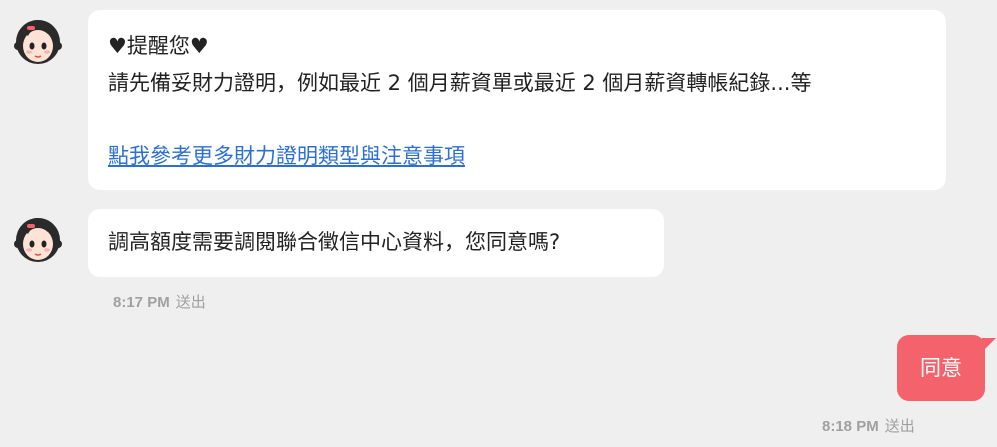 The height and width of the screenshot is (447, 997). Describe the element at coordinates (141, 302) in the screenshot. I see `message-time: 8:17 PM` at that location.